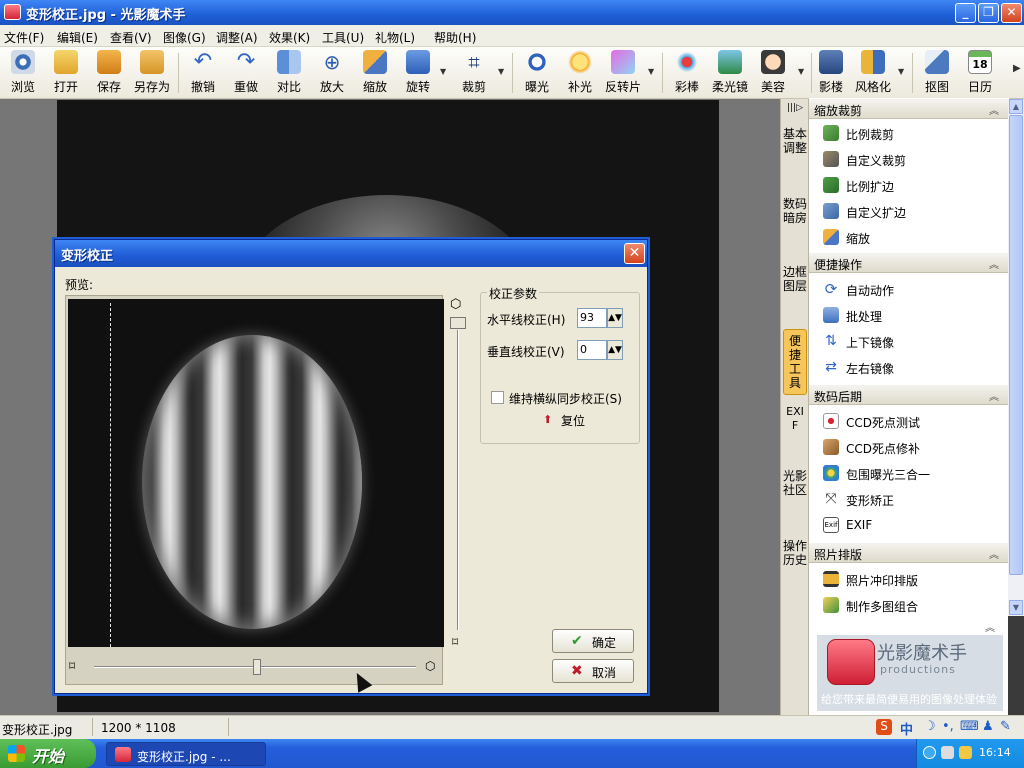  What do you see at coordinates (909, 315) in the screenshot?
I see `item-batch: 批处理` at bounding box center [909, 315].